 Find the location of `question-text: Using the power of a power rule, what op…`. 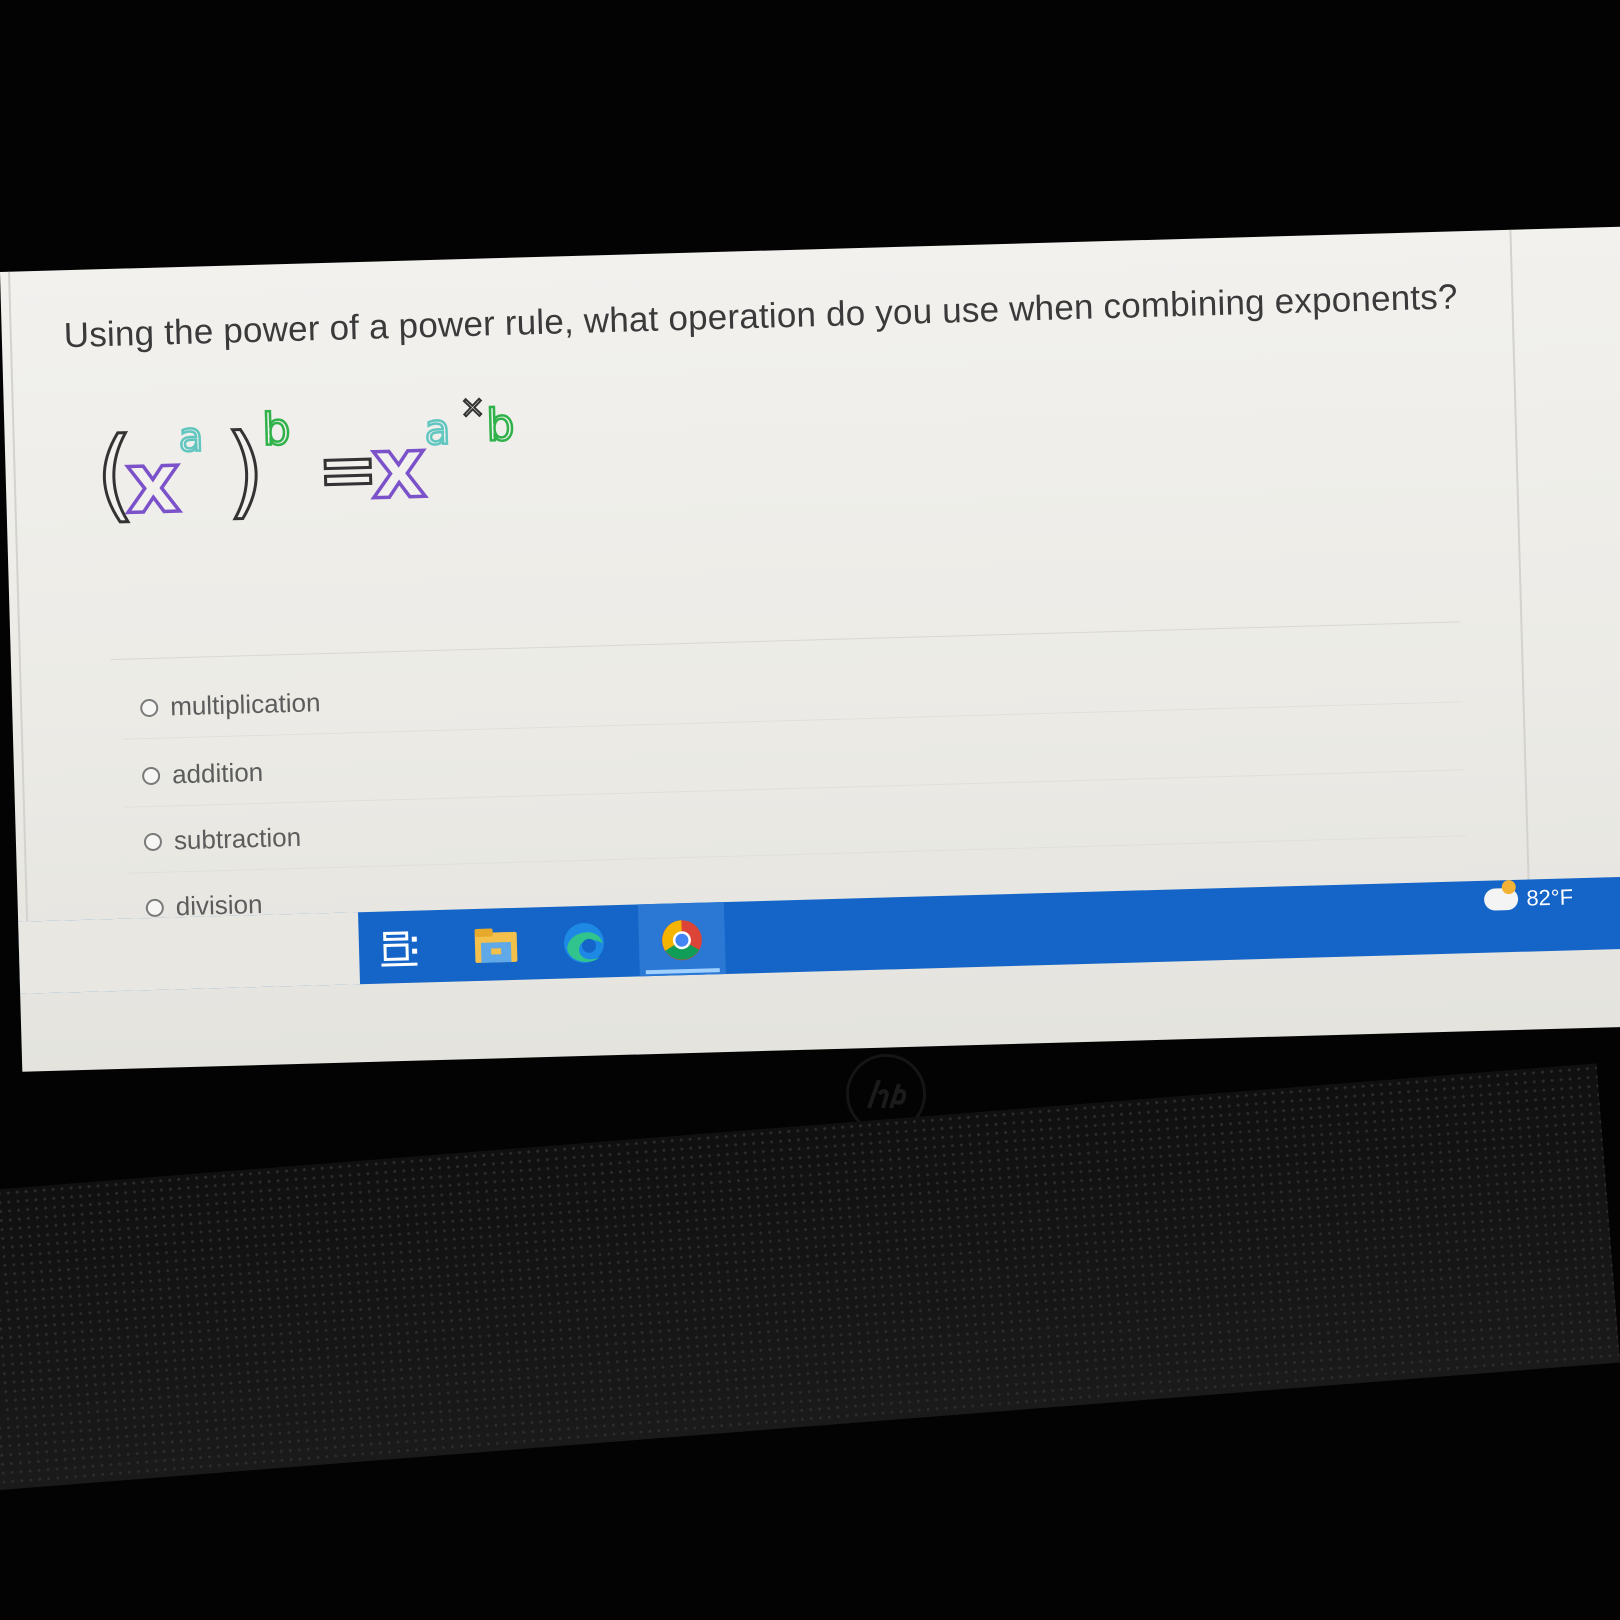

question-text: Using the power of a power rule, what op… is located at coordinates (761, 316).